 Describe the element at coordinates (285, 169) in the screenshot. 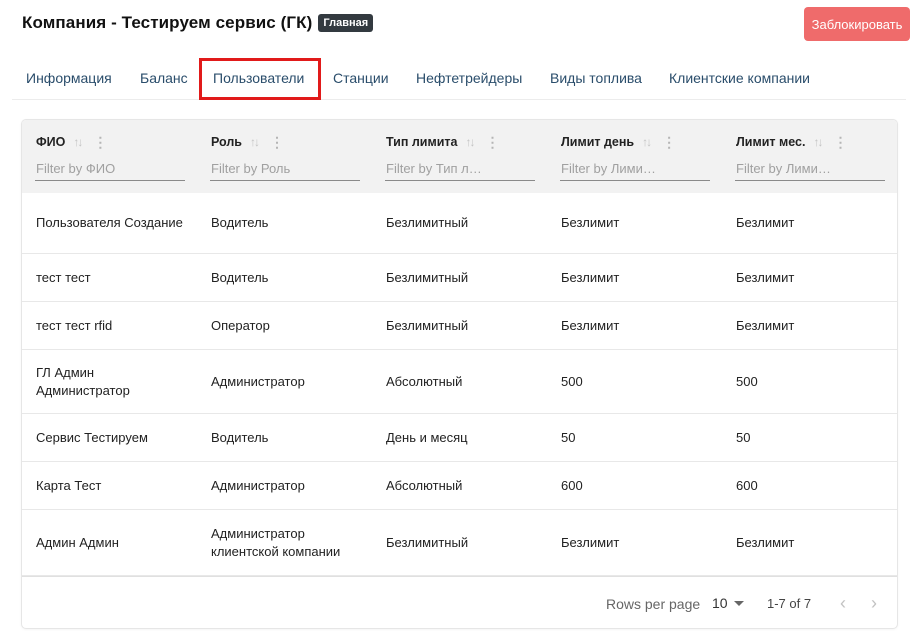

I see `filter-role-input` at that location.